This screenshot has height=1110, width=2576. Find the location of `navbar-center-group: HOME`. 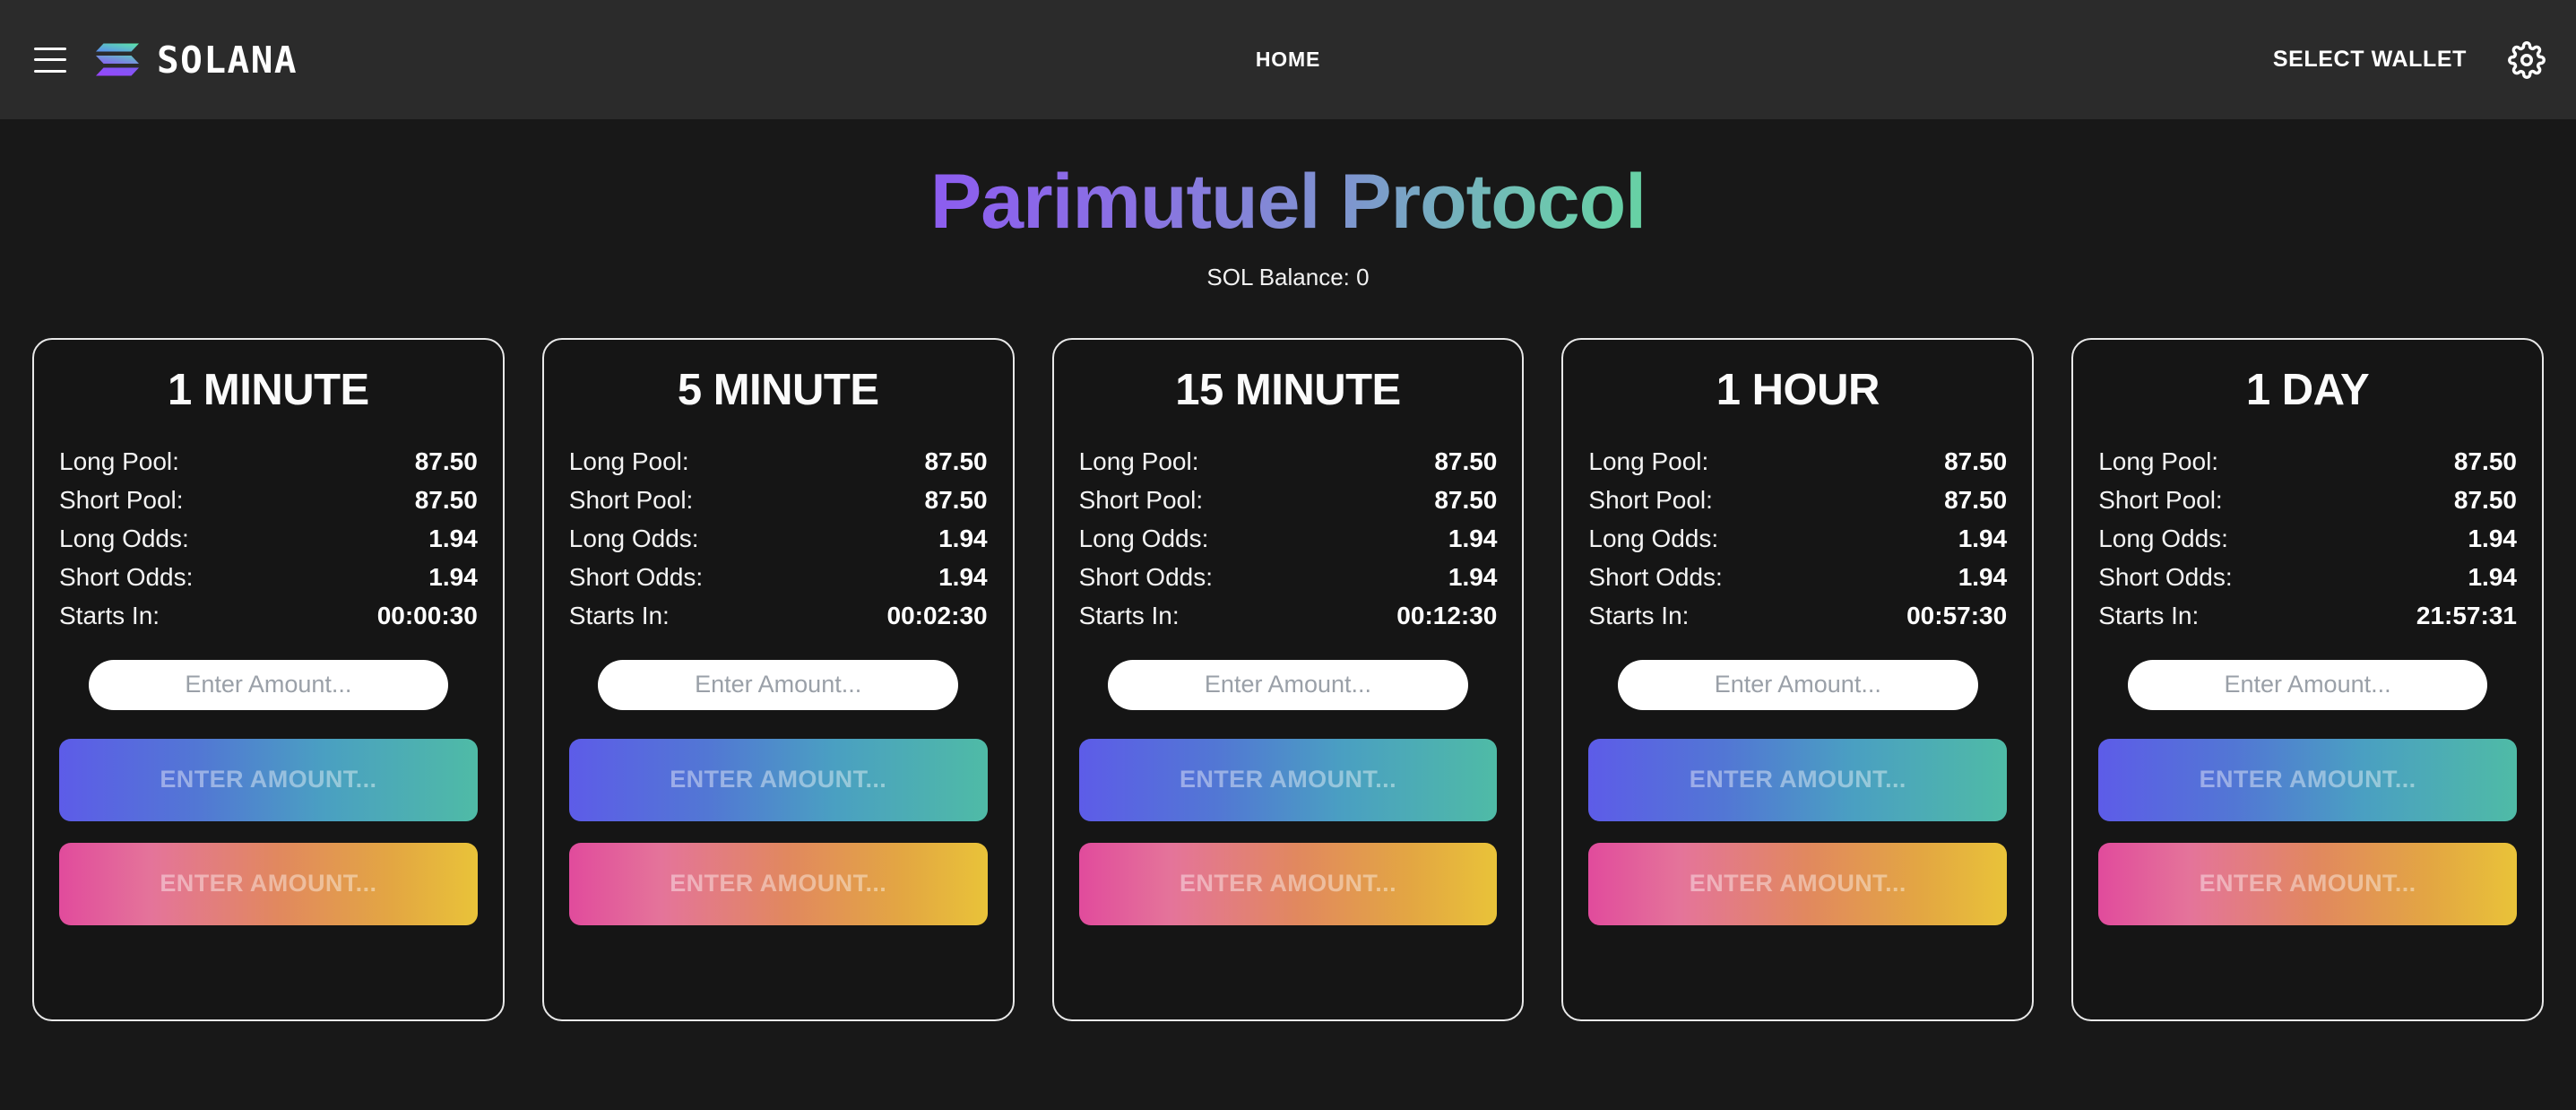

navbar-center-group: HOME is located at coordinates (1288, 59).